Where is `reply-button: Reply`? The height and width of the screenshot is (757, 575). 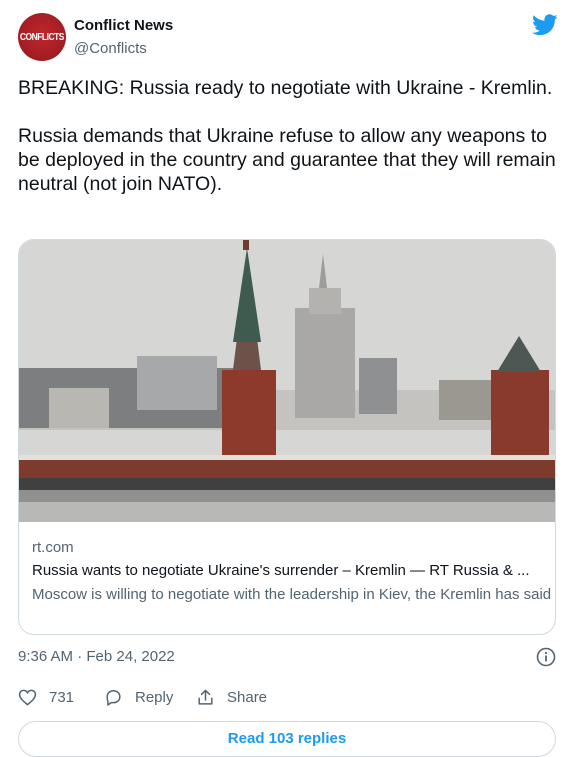
reply-button: Reply is located at coordinates (138, 697).